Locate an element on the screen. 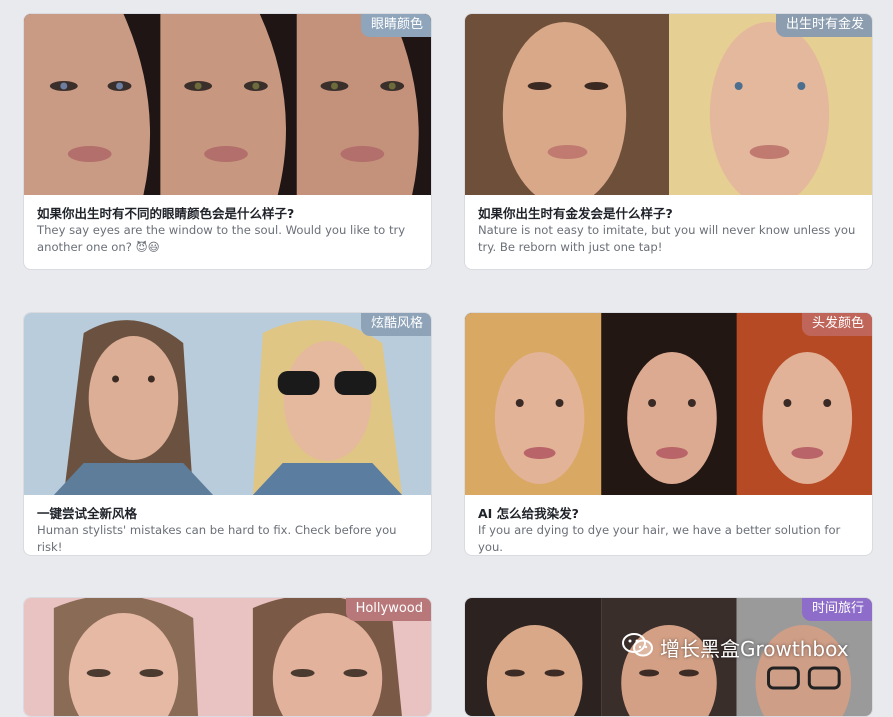  category-badge: 出生时有金发 is located at coordinates (823, 25).